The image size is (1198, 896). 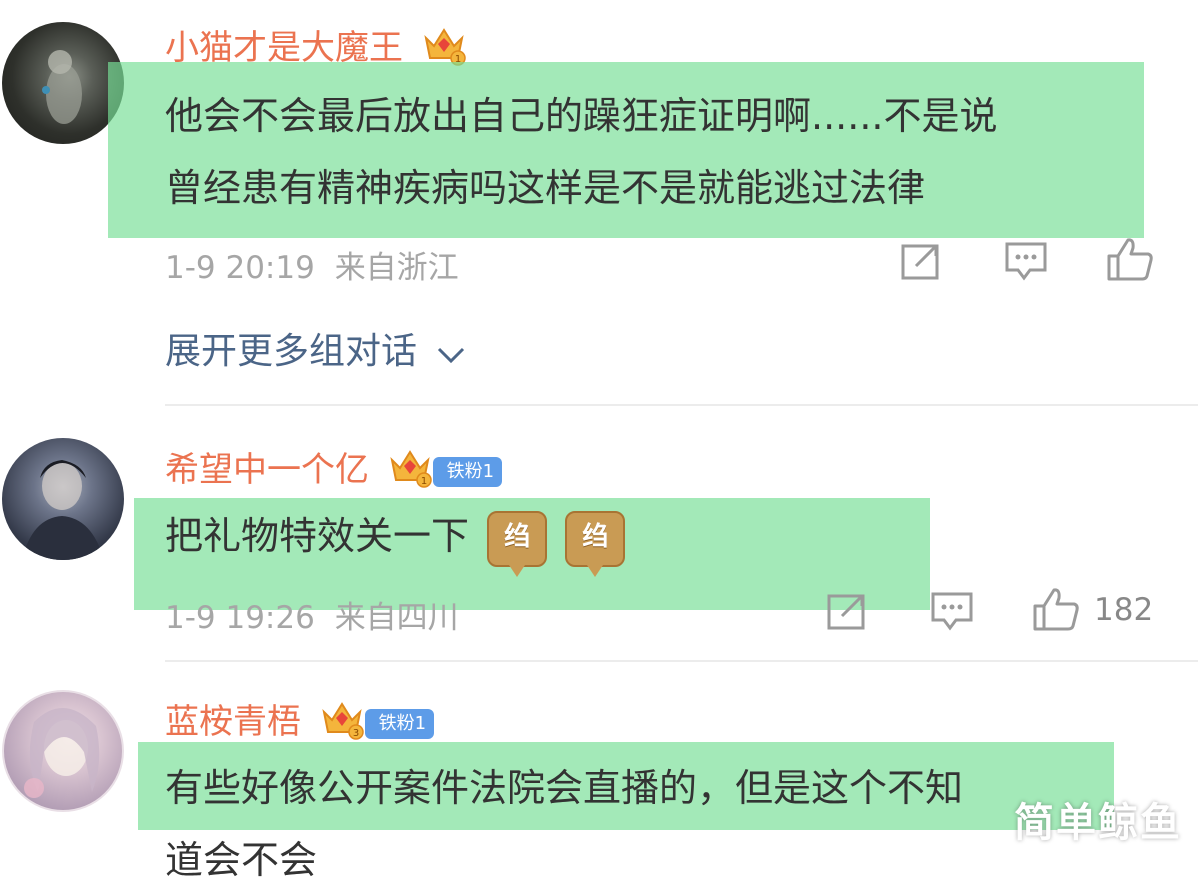 I want to click on chevron-down-icon, so click(x=451, y=353).